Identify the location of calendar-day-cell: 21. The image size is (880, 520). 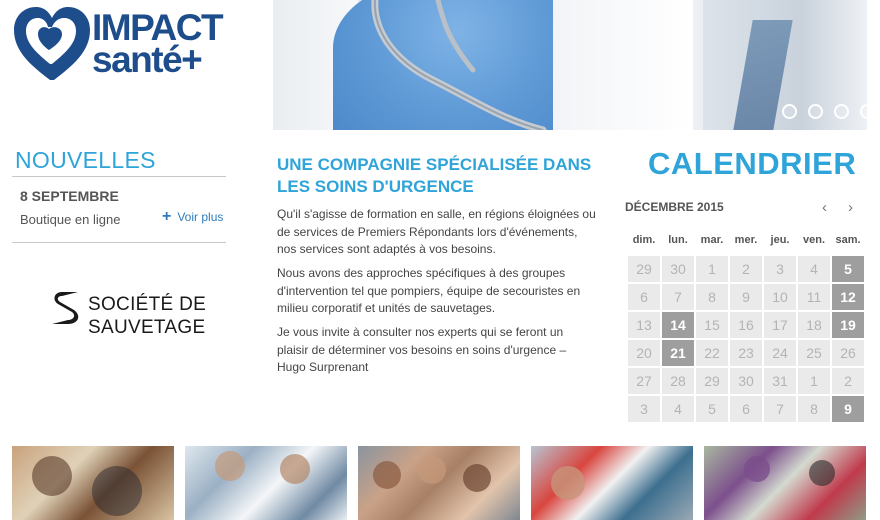
(678, 353).